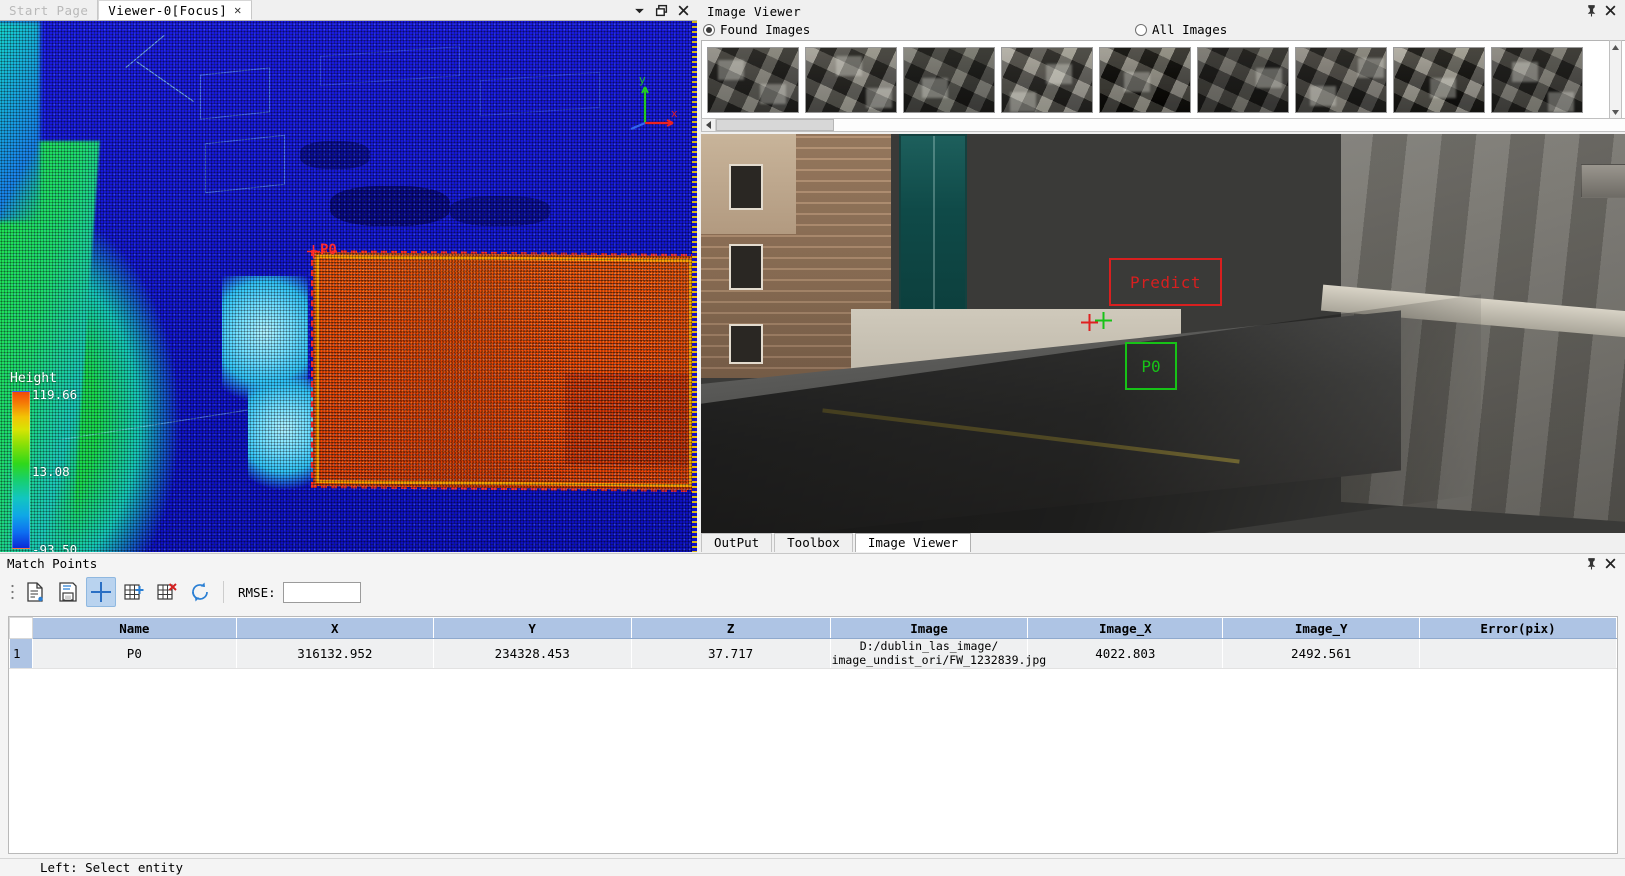 The image size is (1625, 876). I want to click on thumbnail-horizontal-scrollbar, so click(1163, 125).